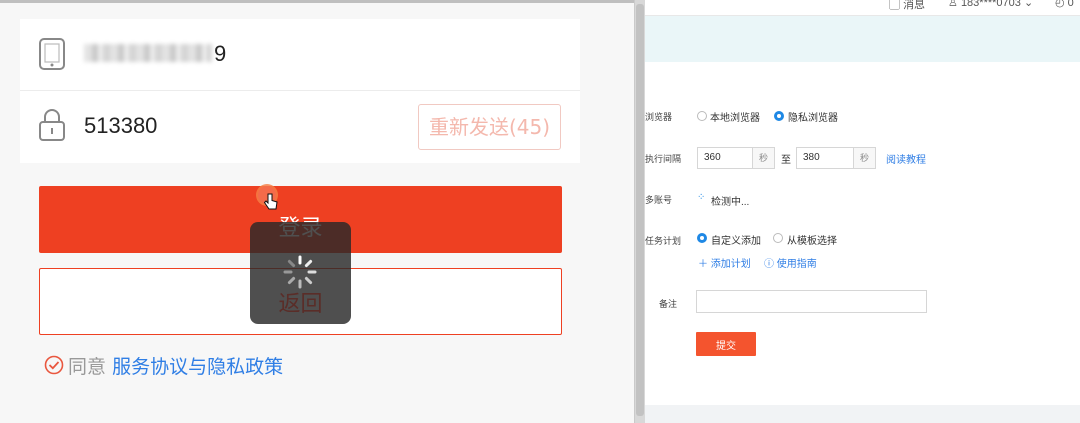 The width and height of the screenshot is (1080, 423). I want to click on check-circle-icon, so click(54, 367).